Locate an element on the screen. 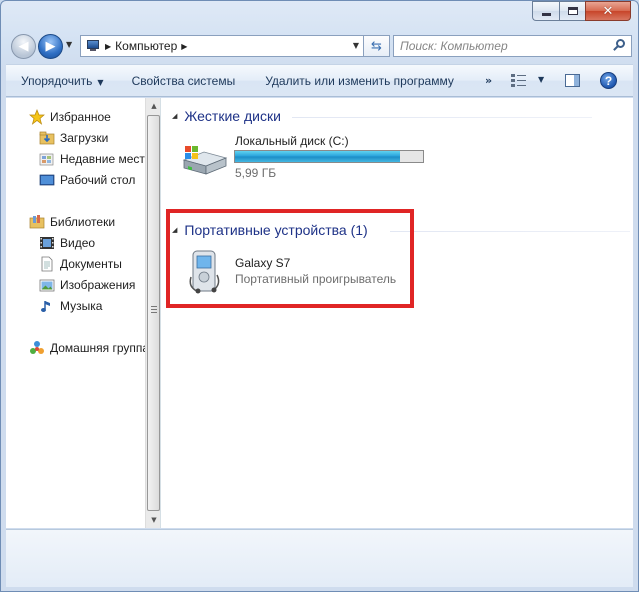 The height and width of the screenshot is (592, 639). organize-label: Упорядочить is located at coordinates (57, 80).